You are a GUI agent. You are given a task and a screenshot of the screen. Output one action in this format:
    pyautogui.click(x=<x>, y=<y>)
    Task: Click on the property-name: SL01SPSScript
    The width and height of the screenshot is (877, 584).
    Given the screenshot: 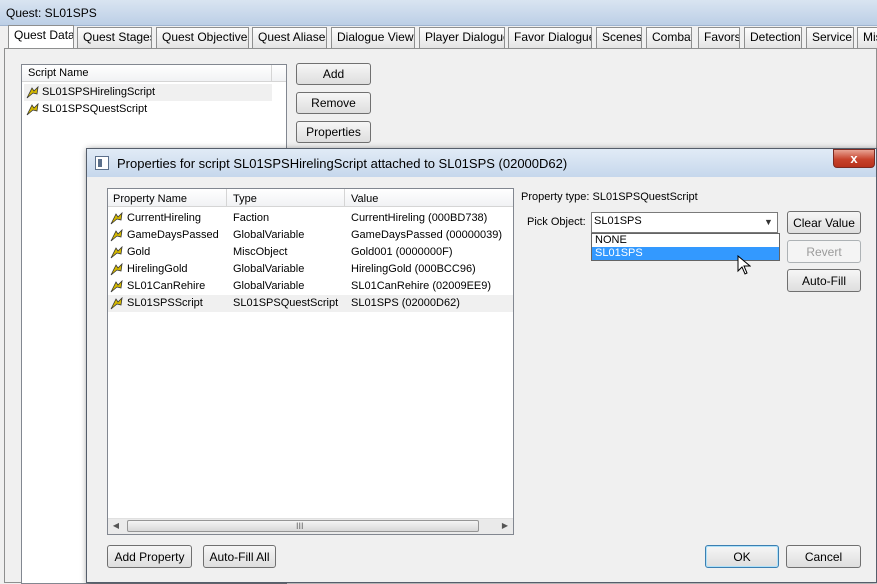 What is the action you would take?
    pyautogui.click(x=165, y=303)
    